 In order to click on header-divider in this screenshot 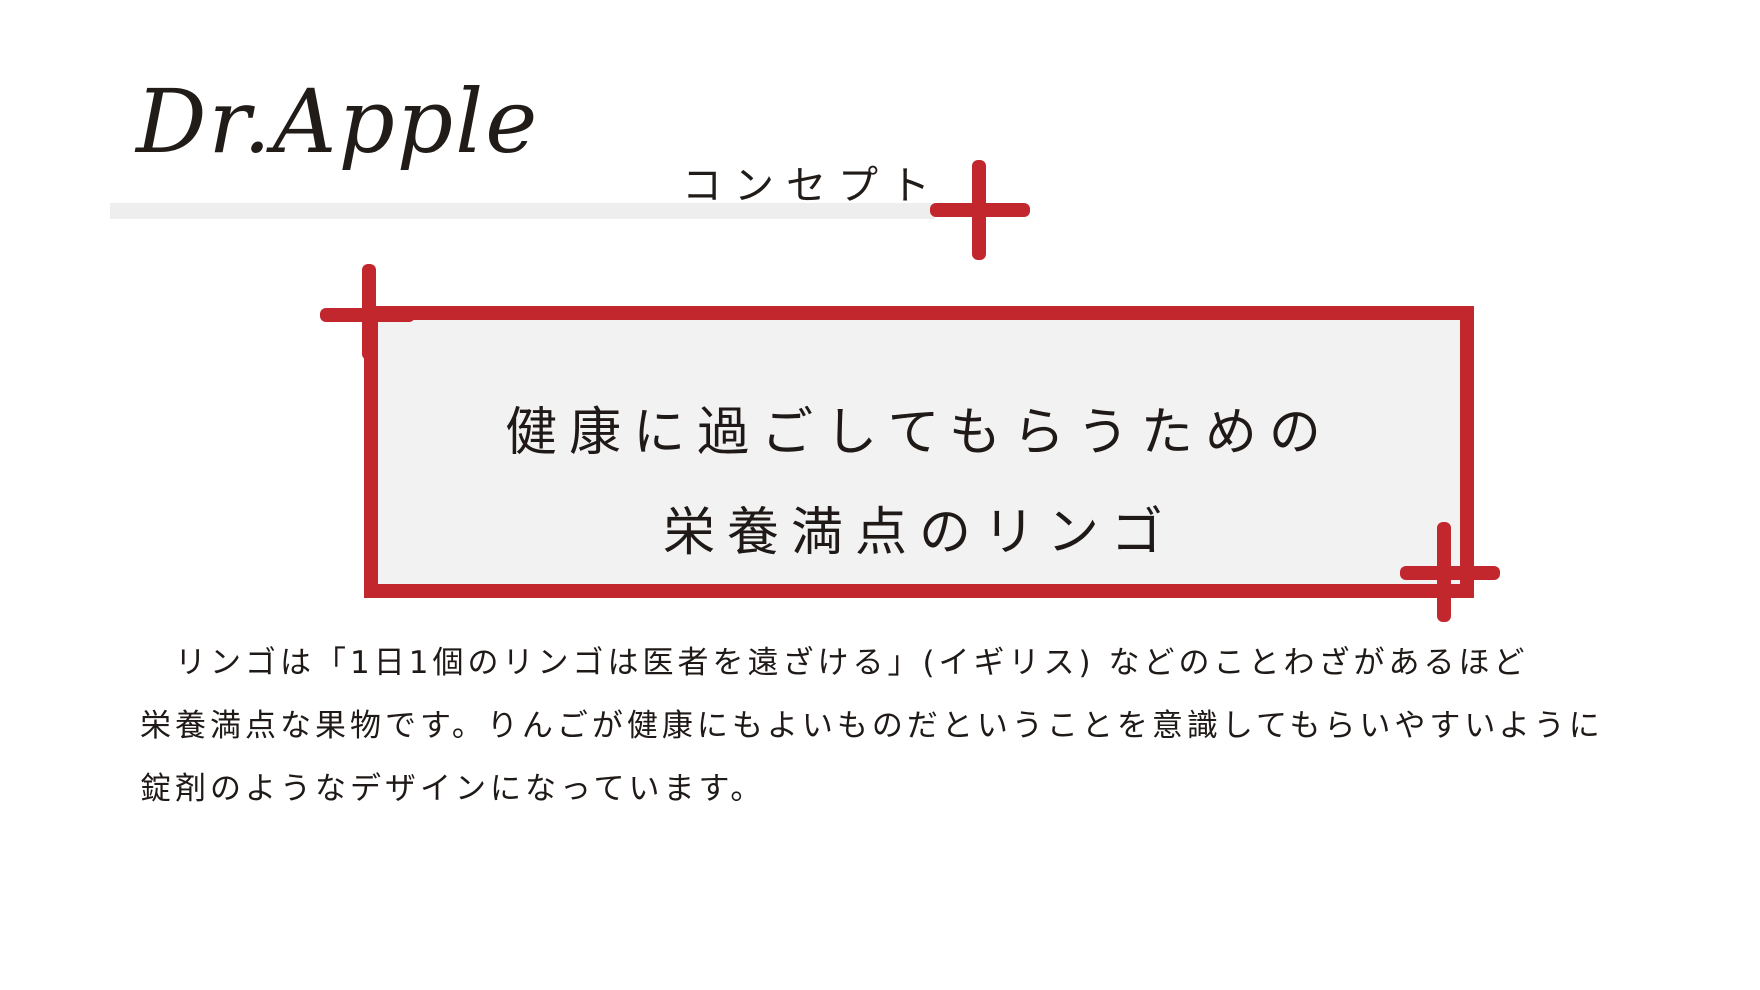, I will do `click(522, 211)`.